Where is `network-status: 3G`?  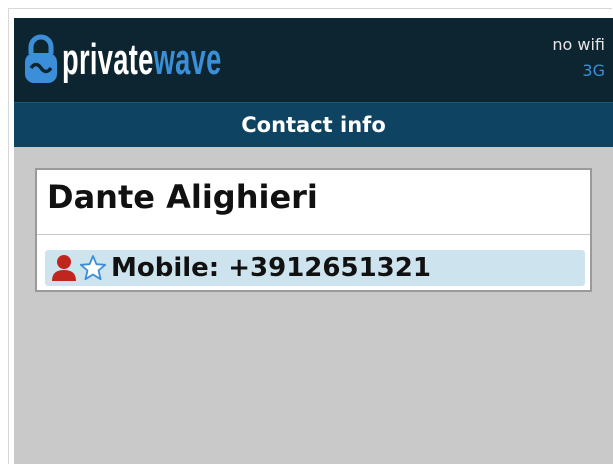
network-status: 3G is located at coordinates (593, 70).